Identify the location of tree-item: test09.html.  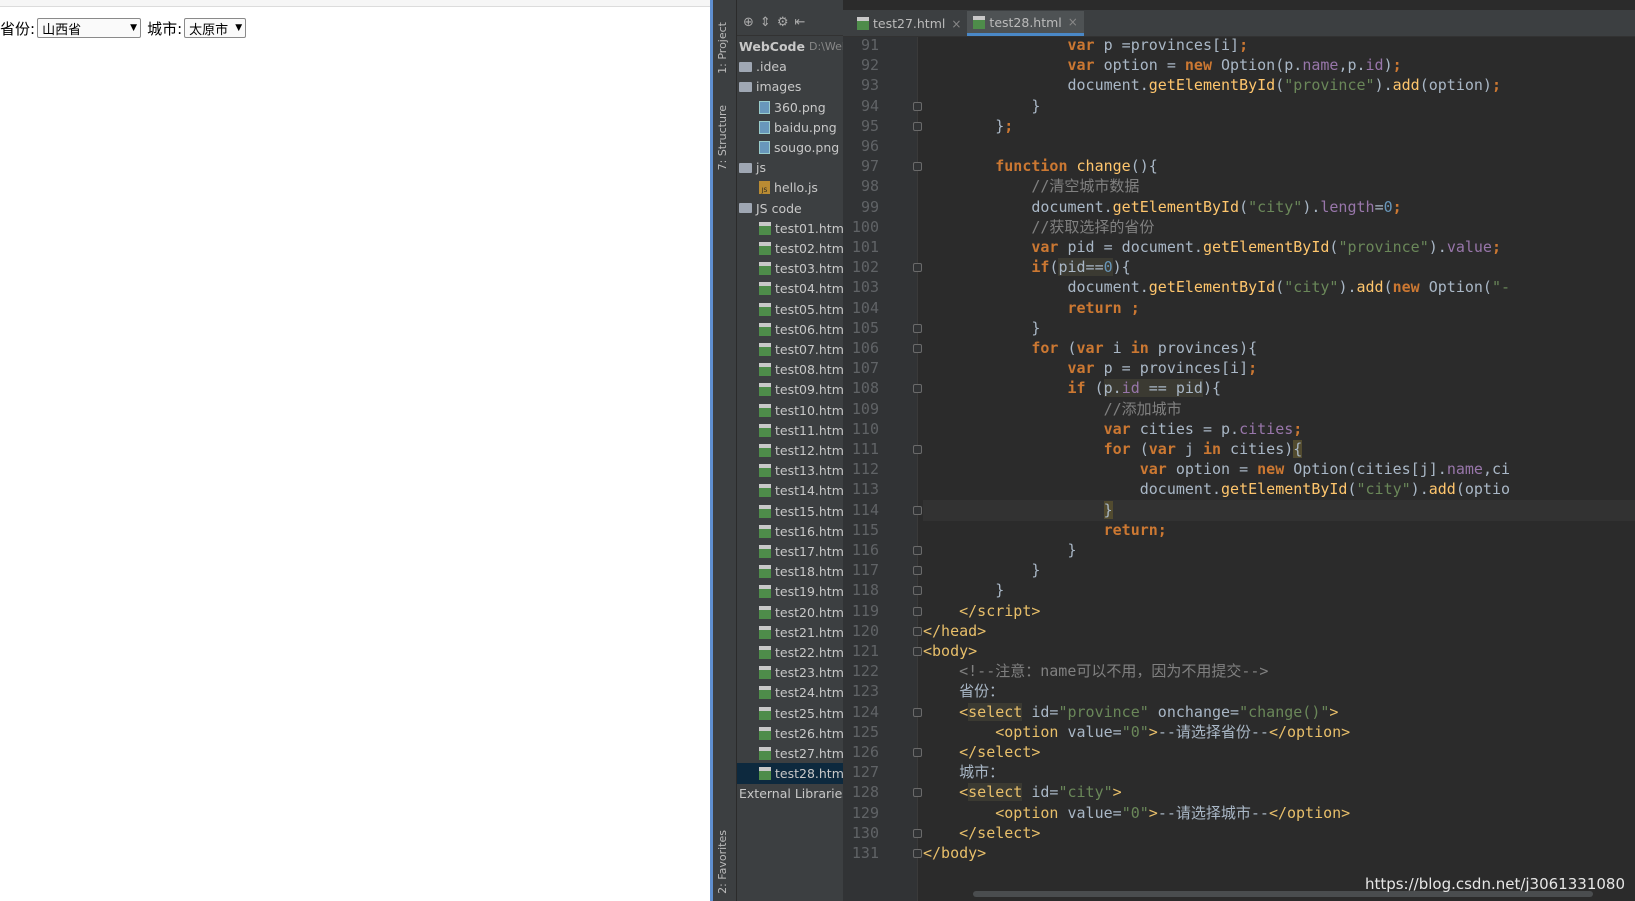
(790, 389).